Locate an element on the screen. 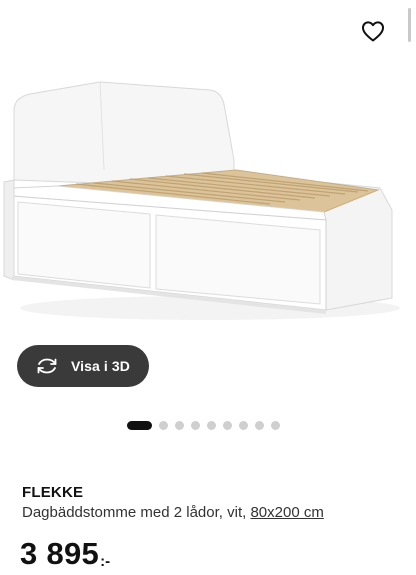 The height and width of the screenshot is (575, 416). heart-outline-icon is located at coordinates (373, 31).